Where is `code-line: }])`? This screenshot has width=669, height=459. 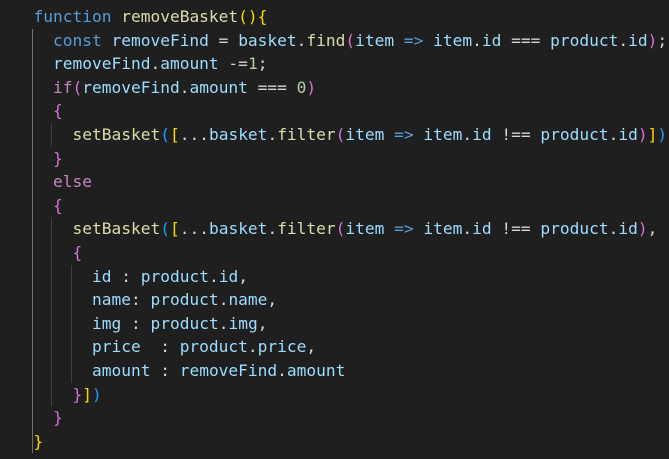
code-line: }]) is located at coordinates (58, 395).